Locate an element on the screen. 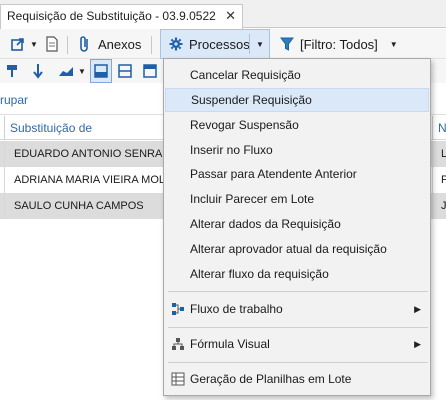  menu-item-label: Geração de Planilhas em Lote is located at coordinates (271, 379).